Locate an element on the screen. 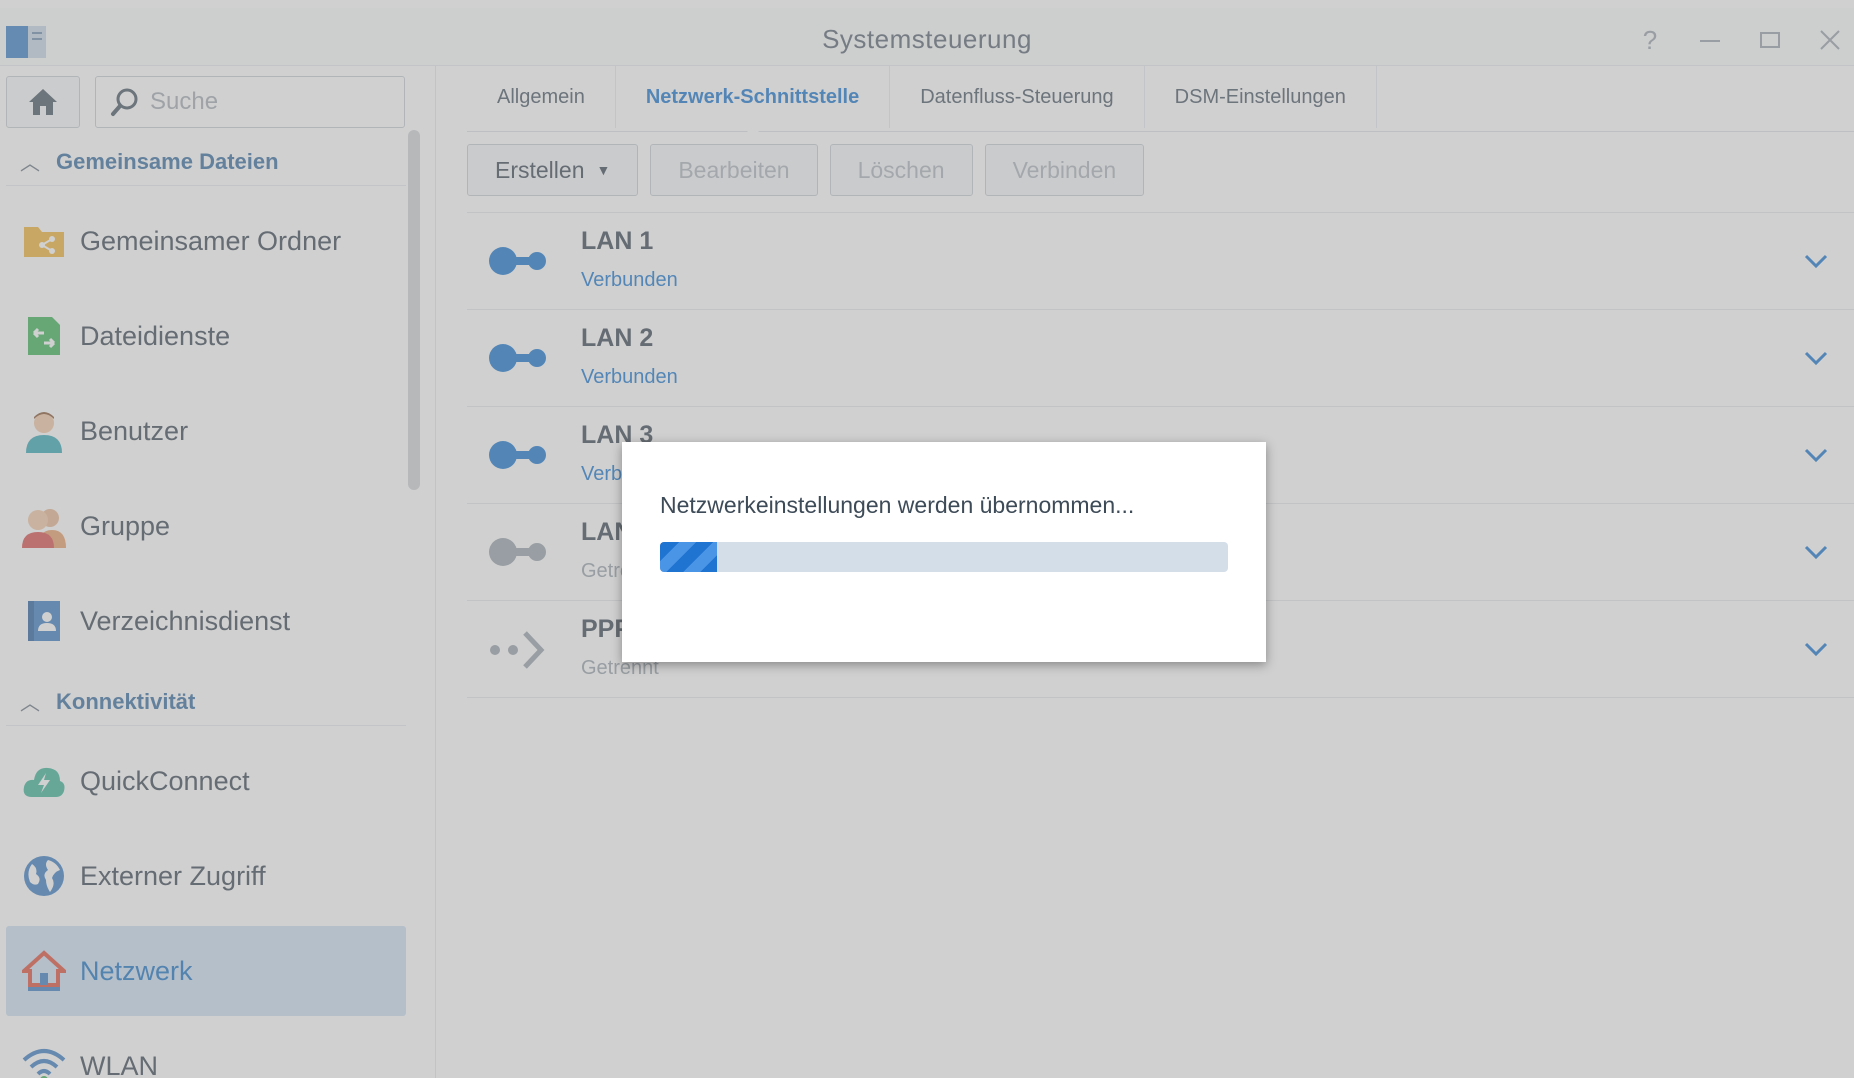  progress-bar is located at coordinates (944, 557).